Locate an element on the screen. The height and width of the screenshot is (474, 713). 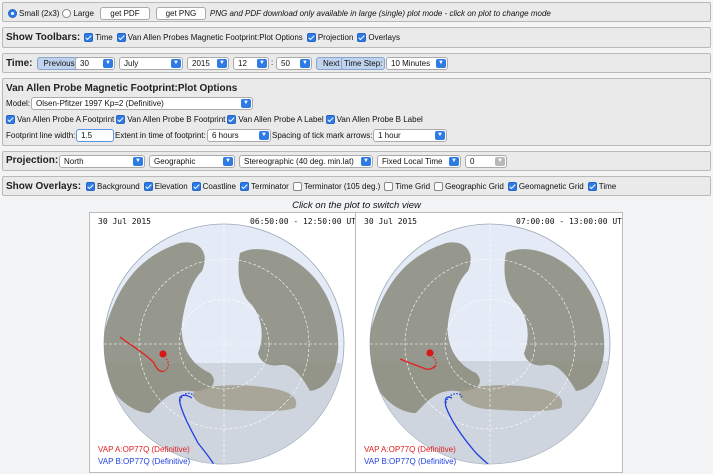
year-select: 2015 ▼ is located at coordinates (208, 63).